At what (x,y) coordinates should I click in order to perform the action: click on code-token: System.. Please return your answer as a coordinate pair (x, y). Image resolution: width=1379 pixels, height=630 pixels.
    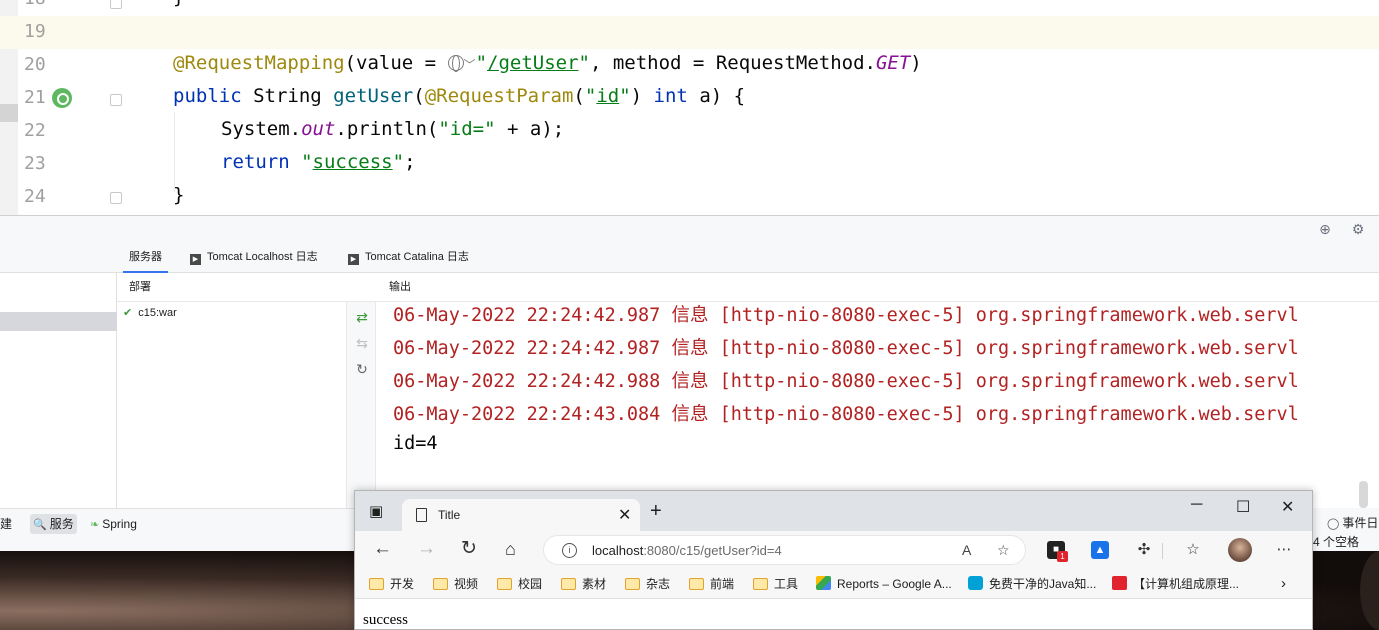
    Looking at the image, I should click on (261, 129).